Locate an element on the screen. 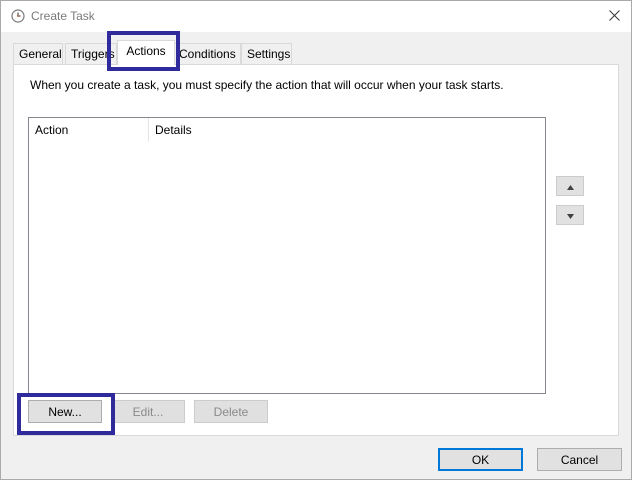 This screenshot has height=480, width=632. tab-actions: Actions is located at coordinates (146, 52).